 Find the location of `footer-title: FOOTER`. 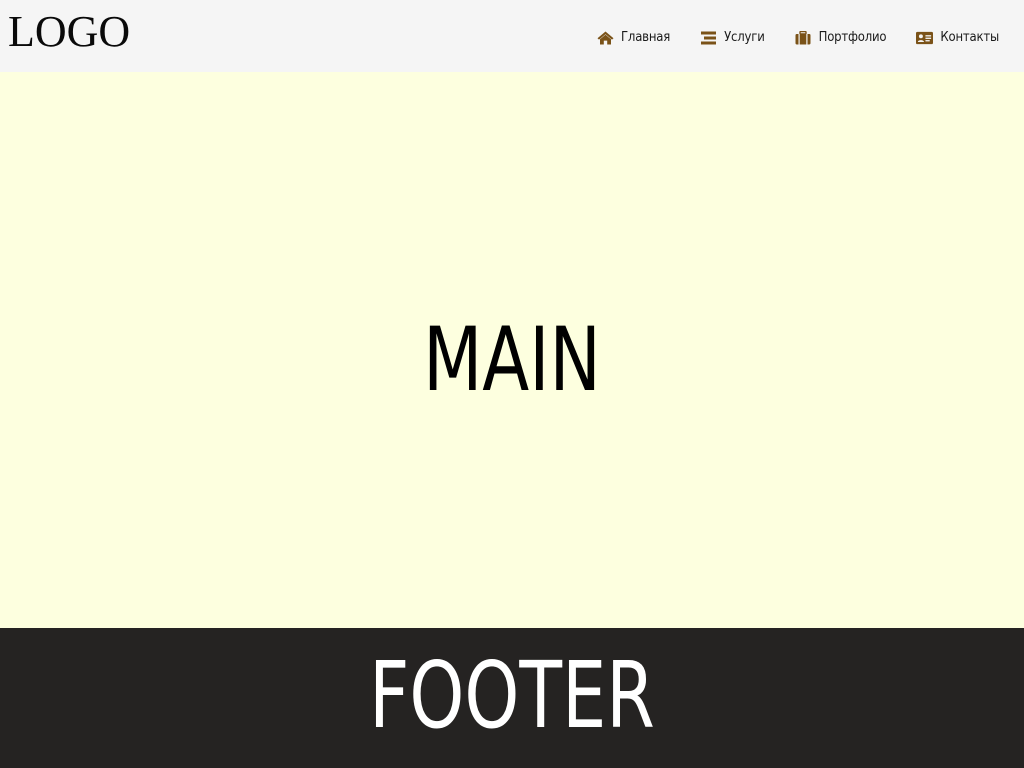

footer-title: FOOTER is located at coordinates (512, 695).